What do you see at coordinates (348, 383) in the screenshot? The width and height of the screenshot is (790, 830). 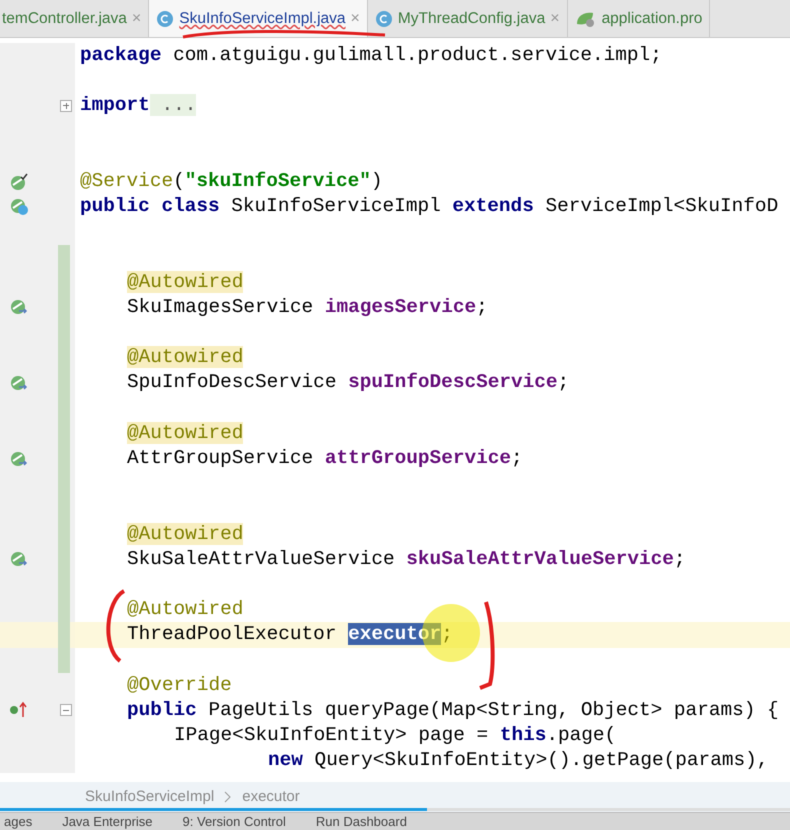 I see `code-line: SpuInfoDescService spuInfoDescService;` at bounding box center [348, 383].